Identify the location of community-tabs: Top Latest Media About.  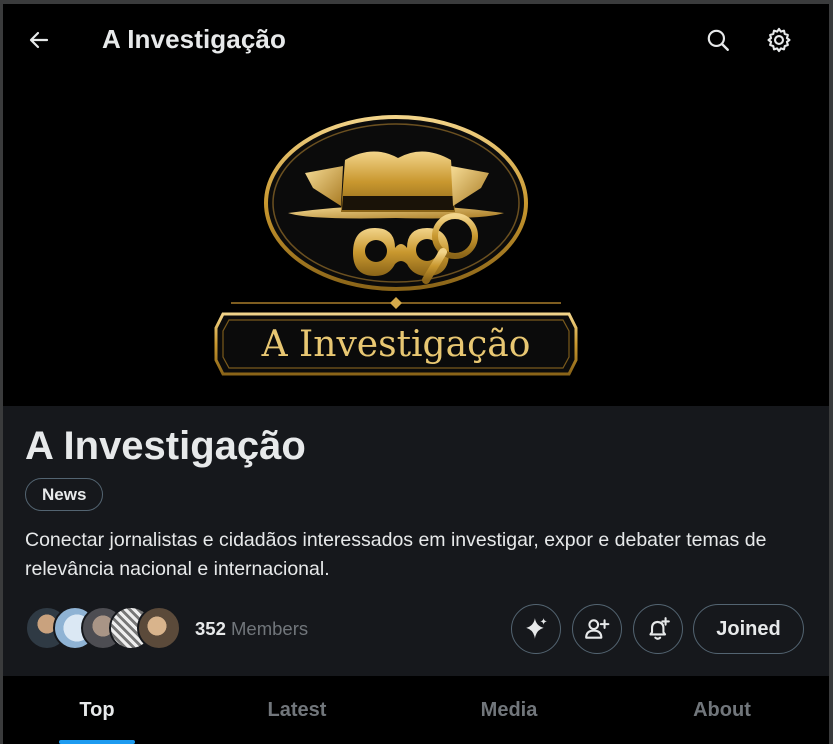
(416, 710).